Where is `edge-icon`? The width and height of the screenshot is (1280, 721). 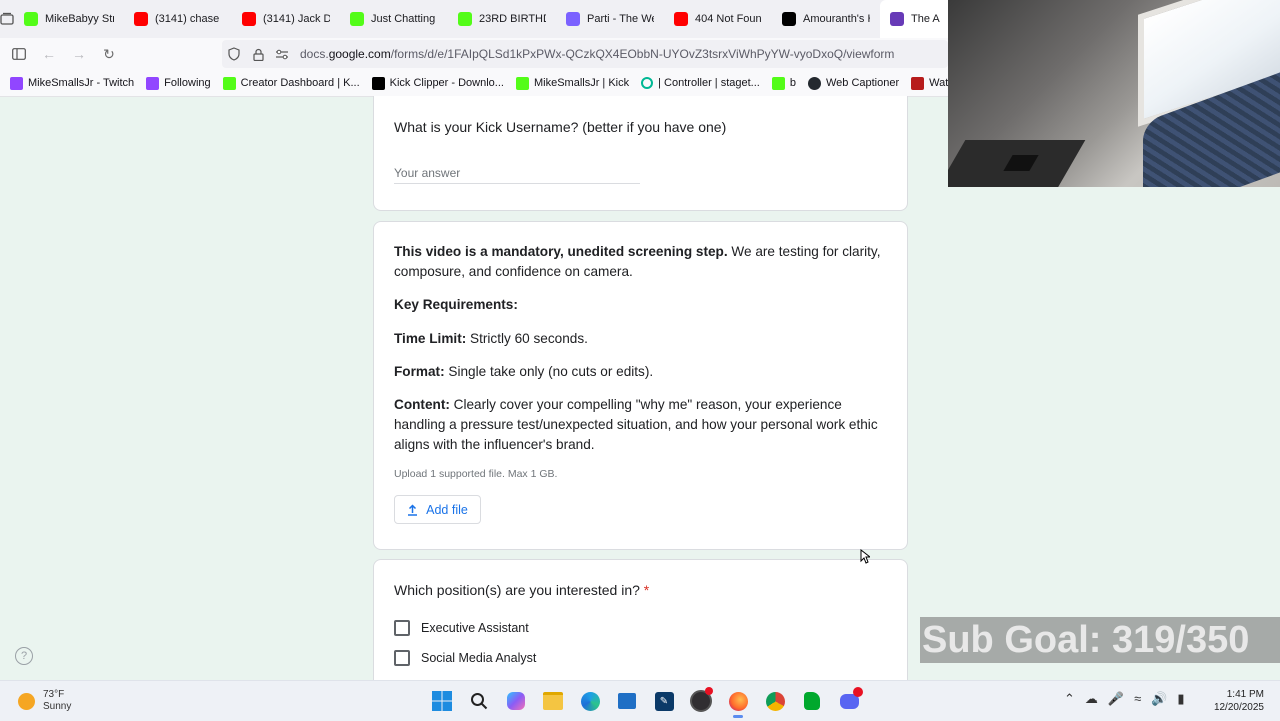 edge-icon is located at coordinates (590, 701).